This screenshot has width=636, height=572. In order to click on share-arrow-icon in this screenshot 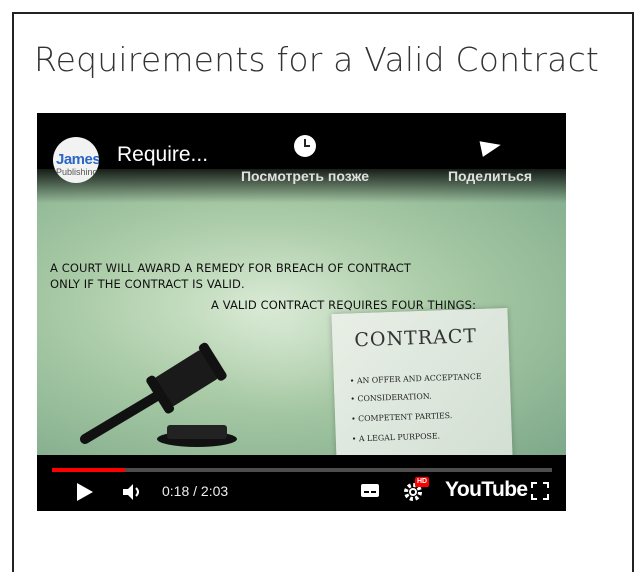, I will do `click(490, 146)`.